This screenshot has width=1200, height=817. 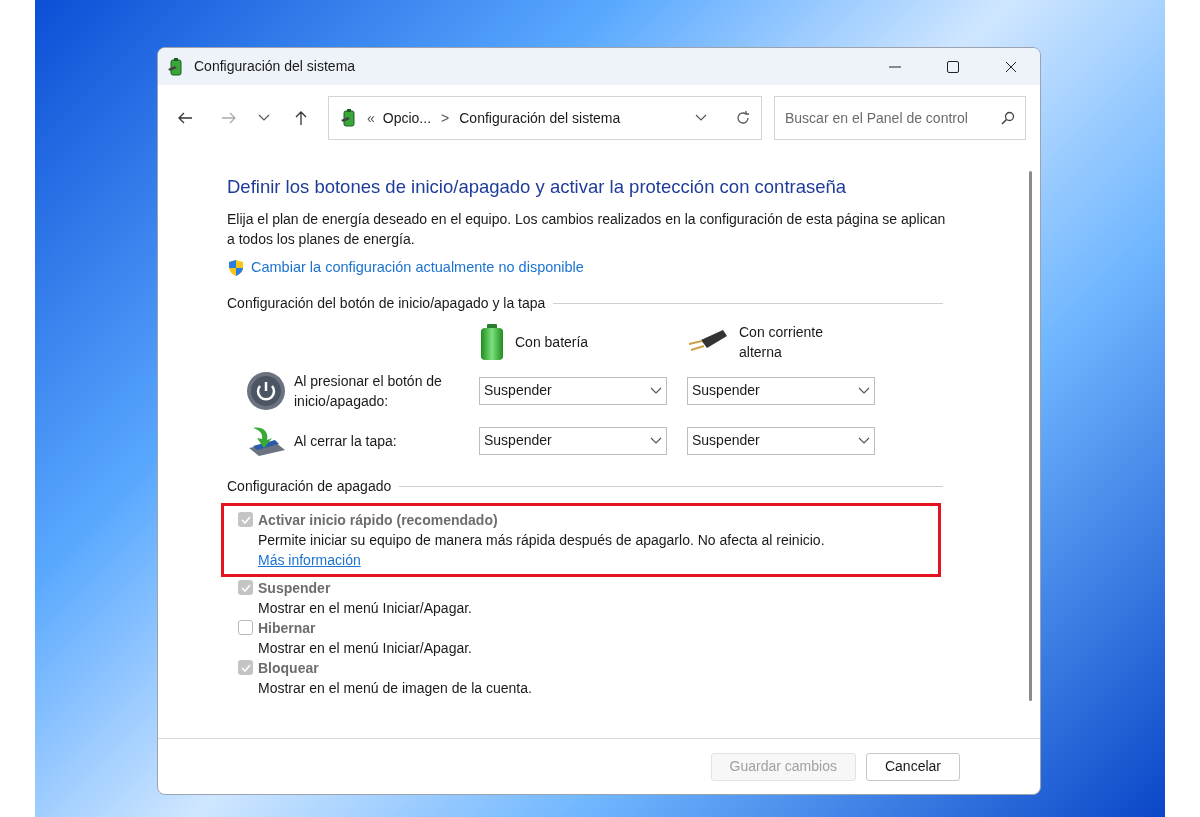 What do you see at coordinates (701, 118) in the screenshot?
I see `address-dropdown-icon` at bounding box center [701, 118].